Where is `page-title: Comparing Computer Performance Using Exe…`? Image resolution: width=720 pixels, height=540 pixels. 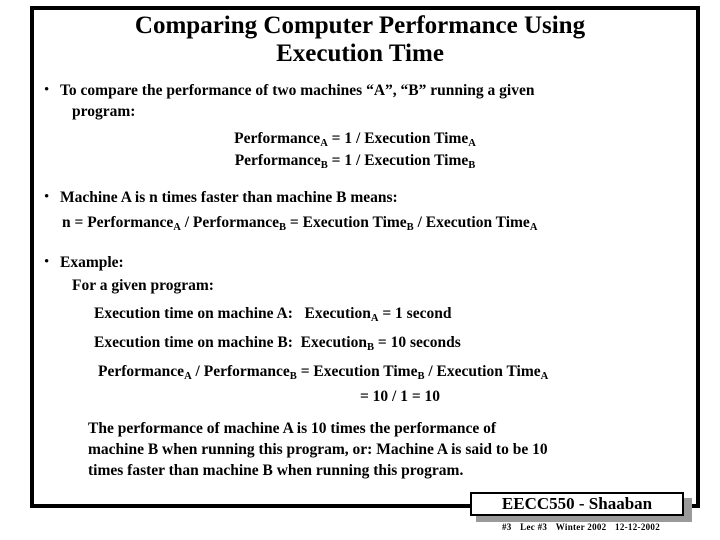 page-title: Comparing Computer Performance Using Exe… is located at coordinates (360, 40).